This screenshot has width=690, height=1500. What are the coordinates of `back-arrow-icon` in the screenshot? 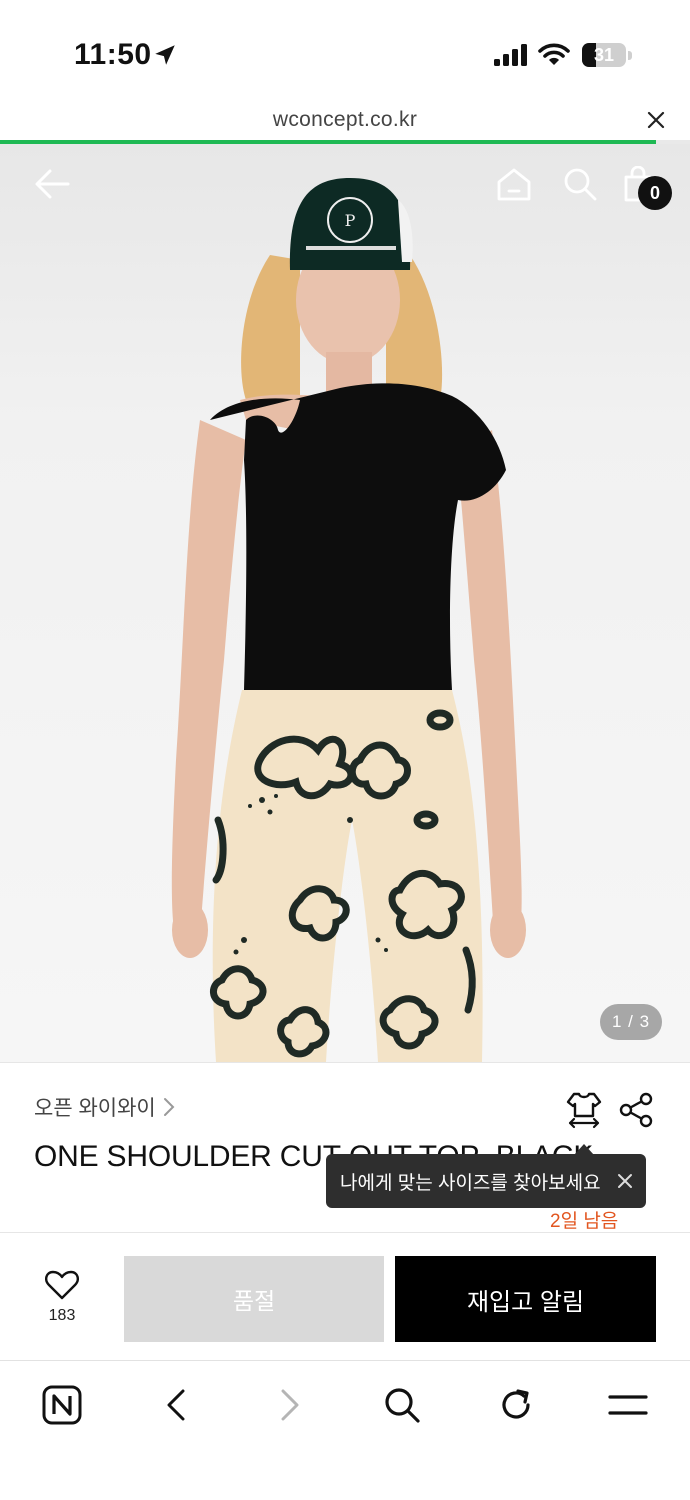 It's located at (52, 184).